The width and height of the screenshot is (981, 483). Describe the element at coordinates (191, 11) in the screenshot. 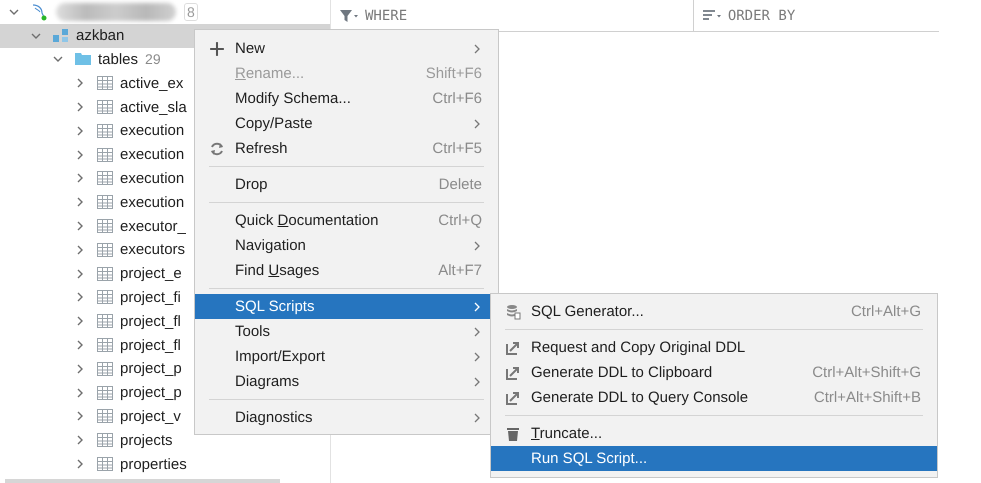

I see `count-badge: 8` at that location.